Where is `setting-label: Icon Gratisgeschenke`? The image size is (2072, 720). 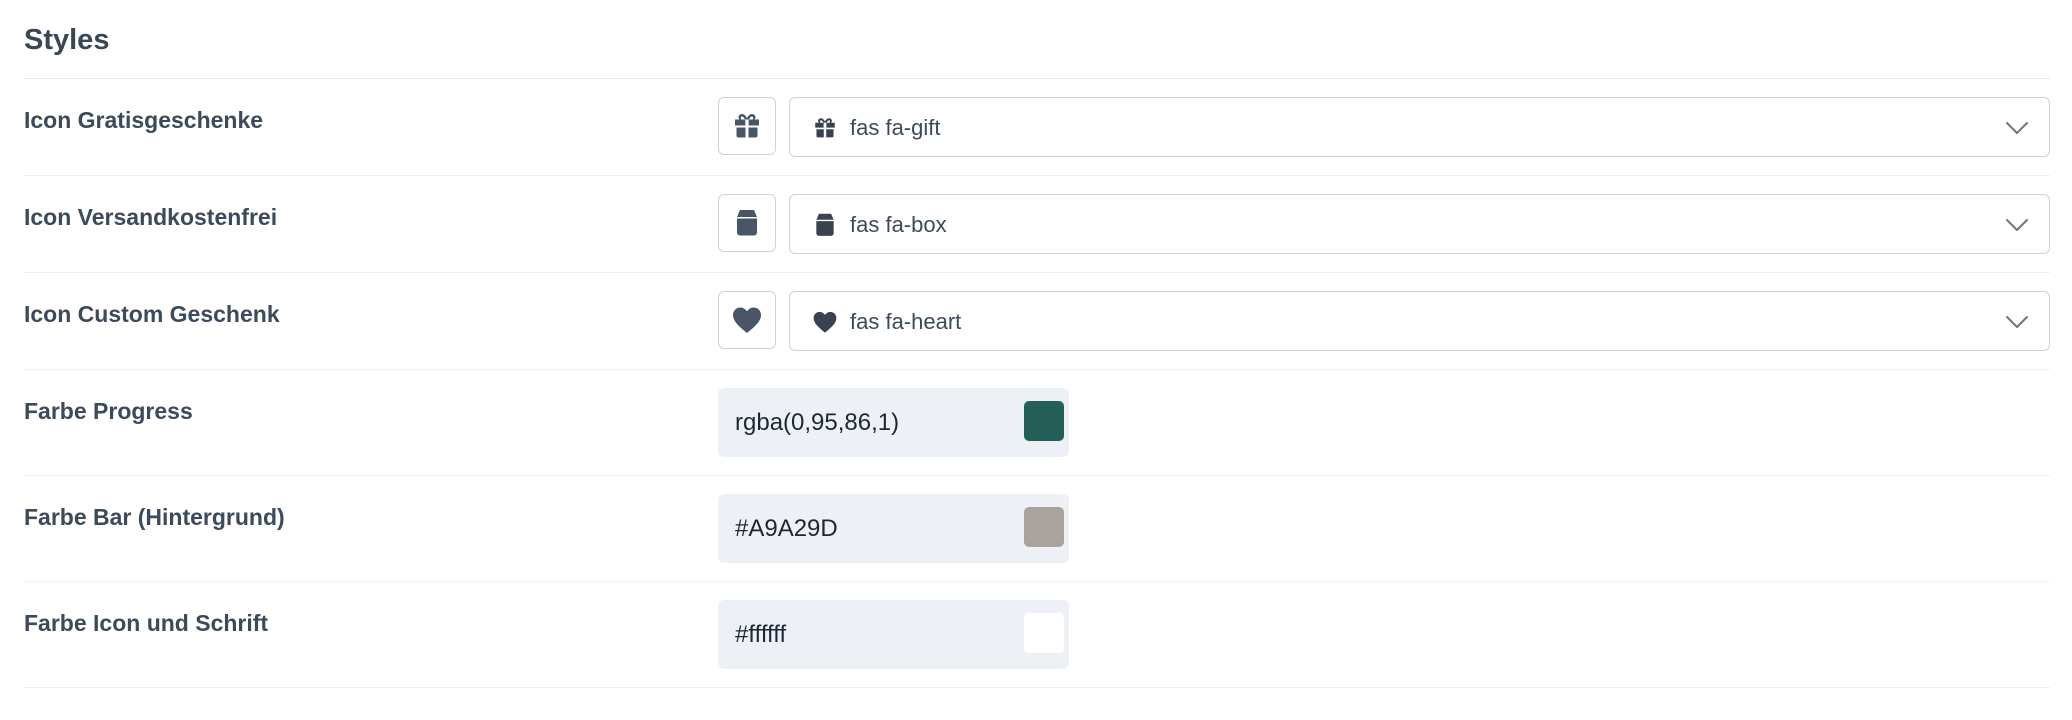
setting-label: Icon Gratisgeschenke is located at coordinates (144, 120).